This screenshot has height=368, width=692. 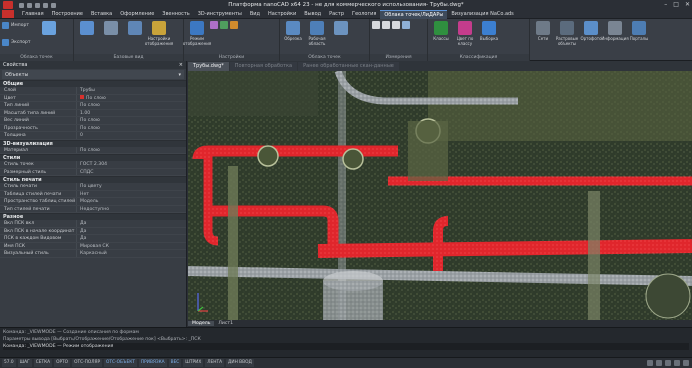 I want to click on point-cloud-button, so click(x=49, y=28).